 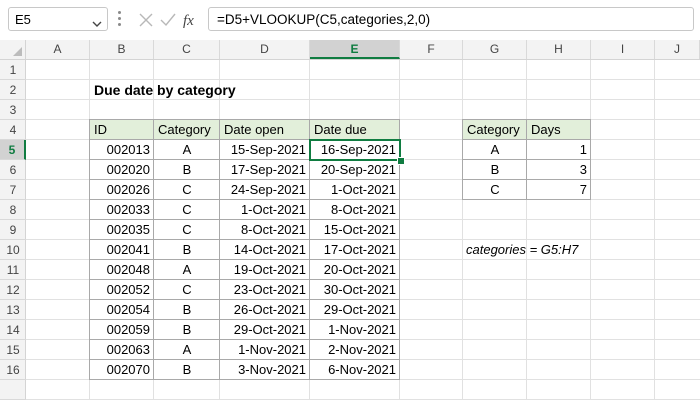 I want to click on cell-date-open: 3-Nov-2021, so click(x=265, y=370).